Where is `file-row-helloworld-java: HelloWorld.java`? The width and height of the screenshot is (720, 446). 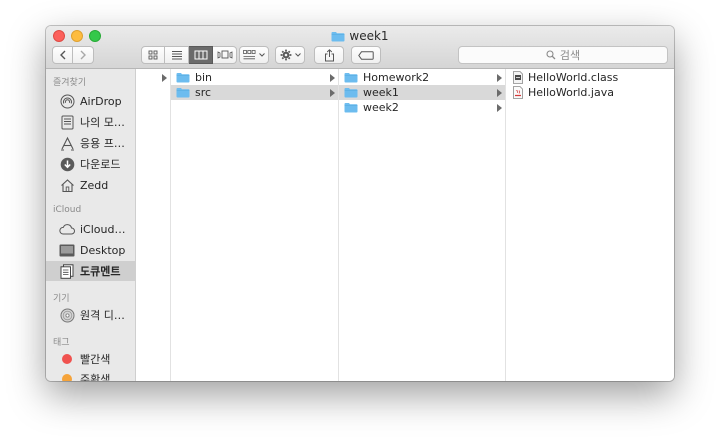 file-row-helloworld-java: HelloWorld.java is located at coordinates (590, 92).